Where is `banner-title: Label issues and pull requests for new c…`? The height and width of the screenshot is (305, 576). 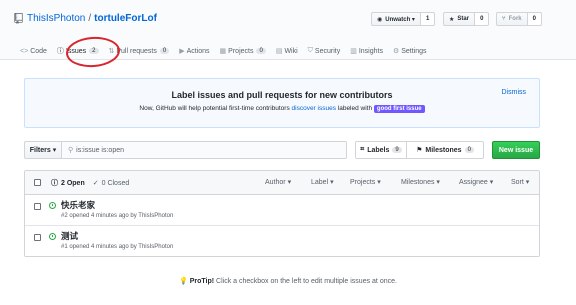
banner-title: Label issues and pull requests for new c… is located at coordinates (282, 95).